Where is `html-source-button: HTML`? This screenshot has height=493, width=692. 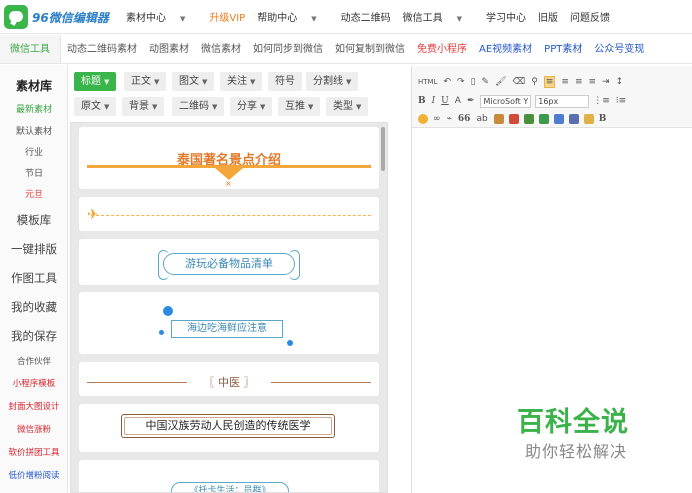 html-source-button: HTML is located at coordinates (427, 82).